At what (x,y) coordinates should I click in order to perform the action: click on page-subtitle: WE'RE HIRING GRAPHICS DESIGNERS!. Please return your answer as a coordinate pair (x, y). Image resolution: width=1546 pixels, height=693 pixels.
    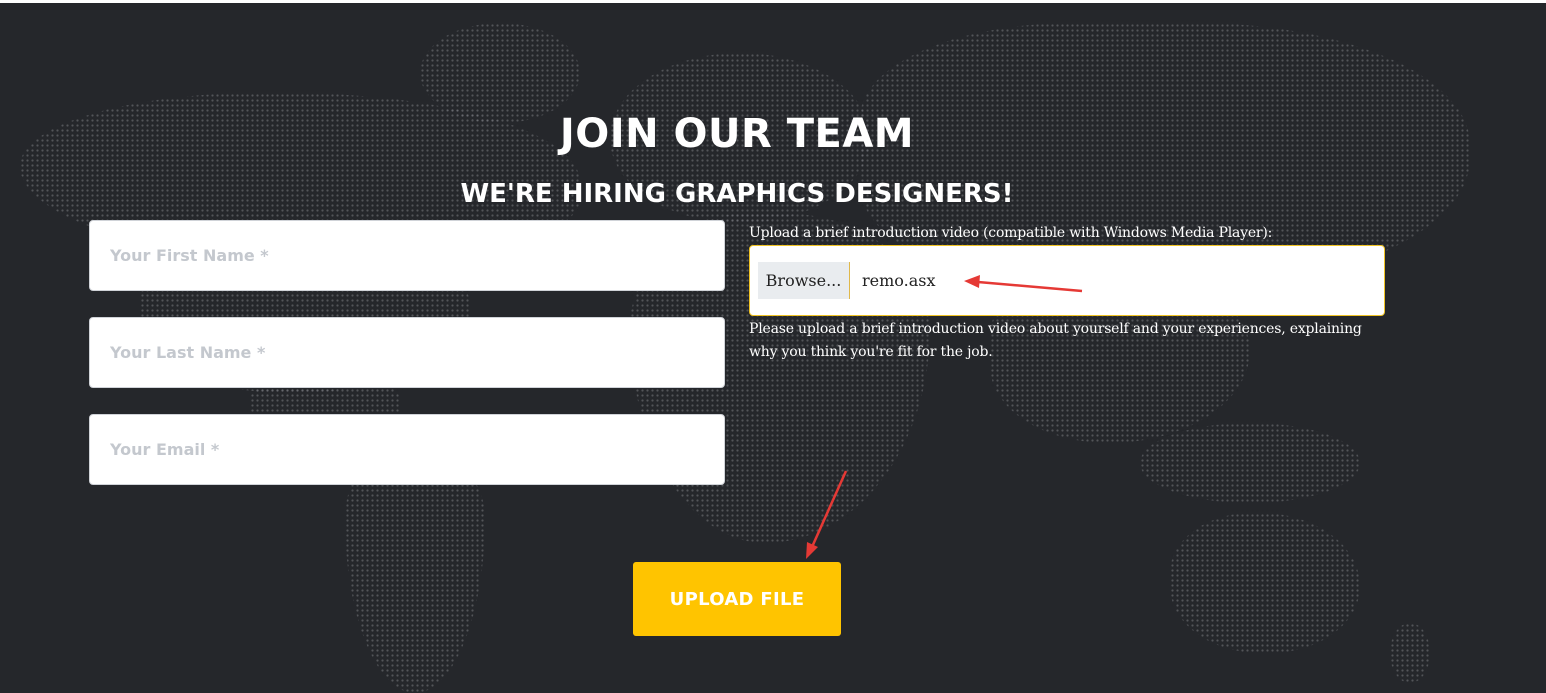
    Looking at the image, I should click on (737, 194).